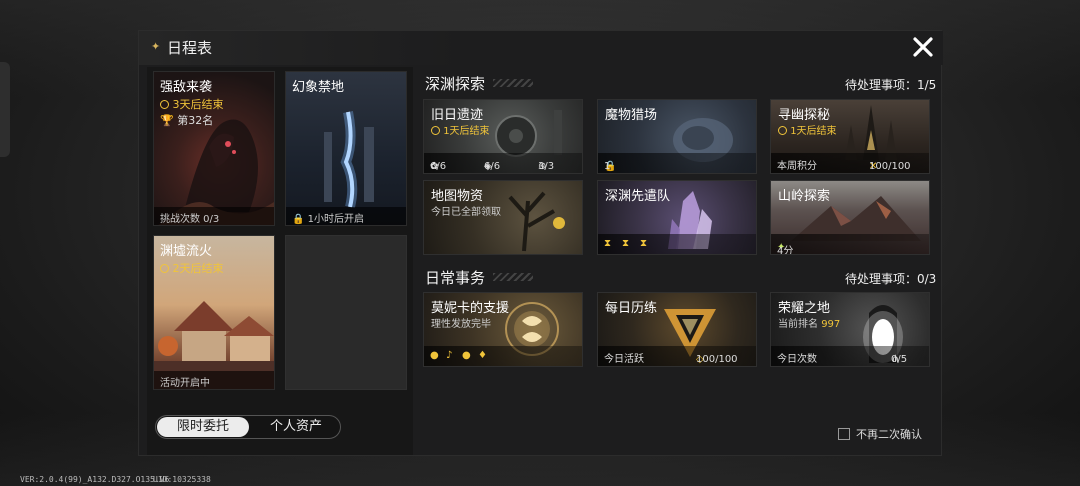  Describe the element at coordinates (891, 279) in the screenshot. I see `daily-pending-count: 待处理事项：0/3` at that location.